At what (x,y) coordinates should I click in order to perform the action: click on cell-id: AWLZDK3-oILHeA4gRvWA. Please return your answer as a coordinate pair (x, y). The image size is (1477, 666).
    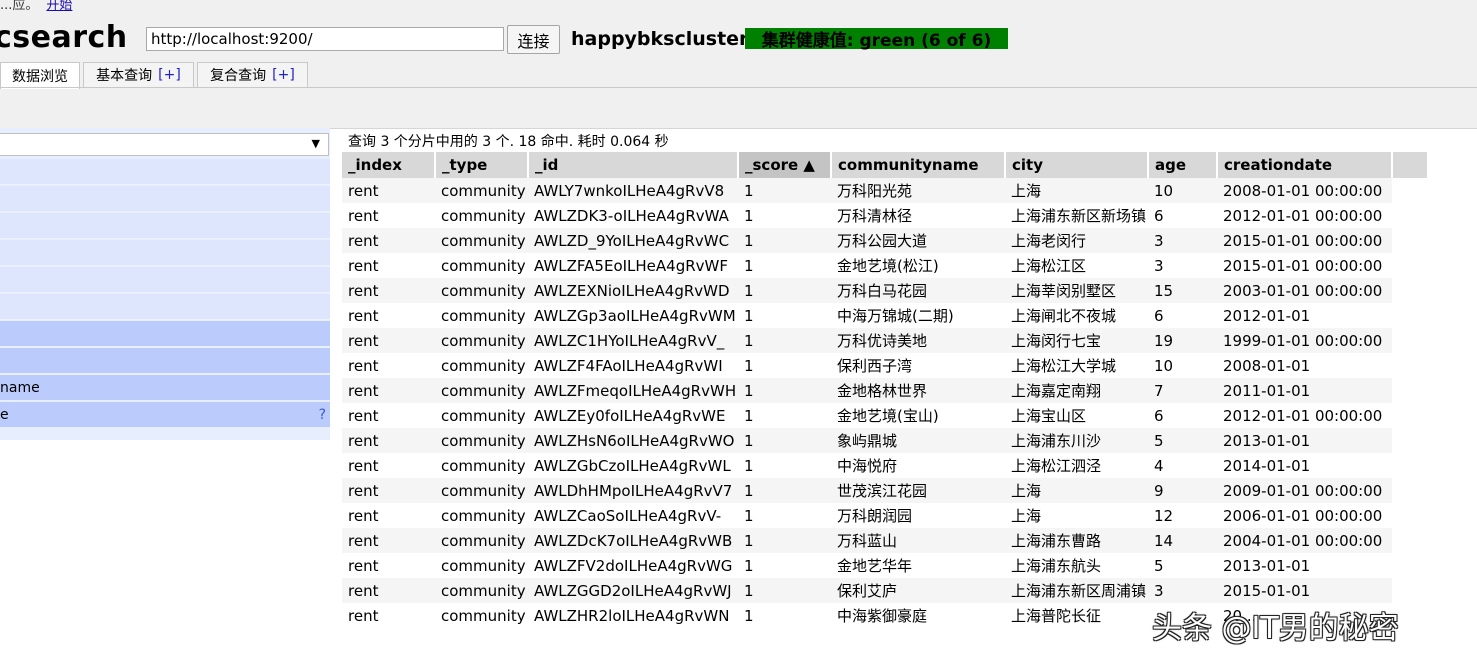
    Looking at the image, I should click on (633, 215).